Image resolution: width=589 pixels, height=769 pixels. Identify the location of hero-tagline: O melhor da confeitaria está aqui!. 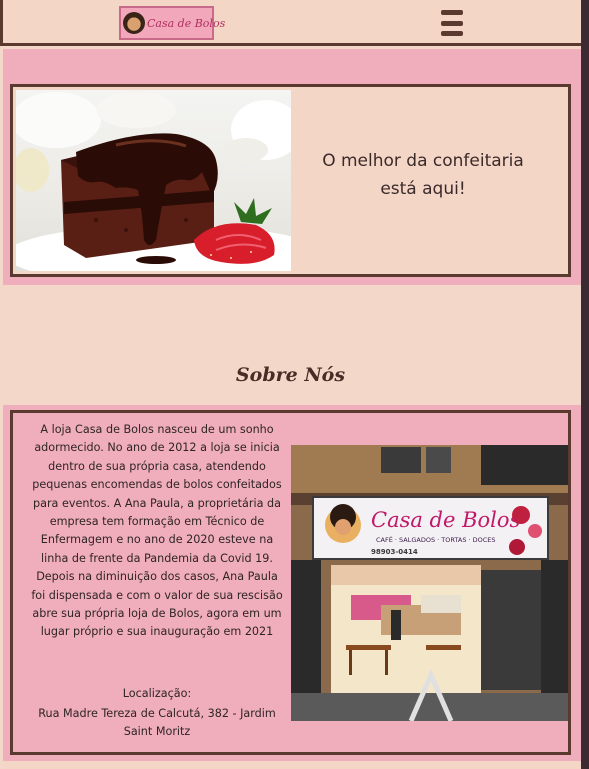
(423, 175).